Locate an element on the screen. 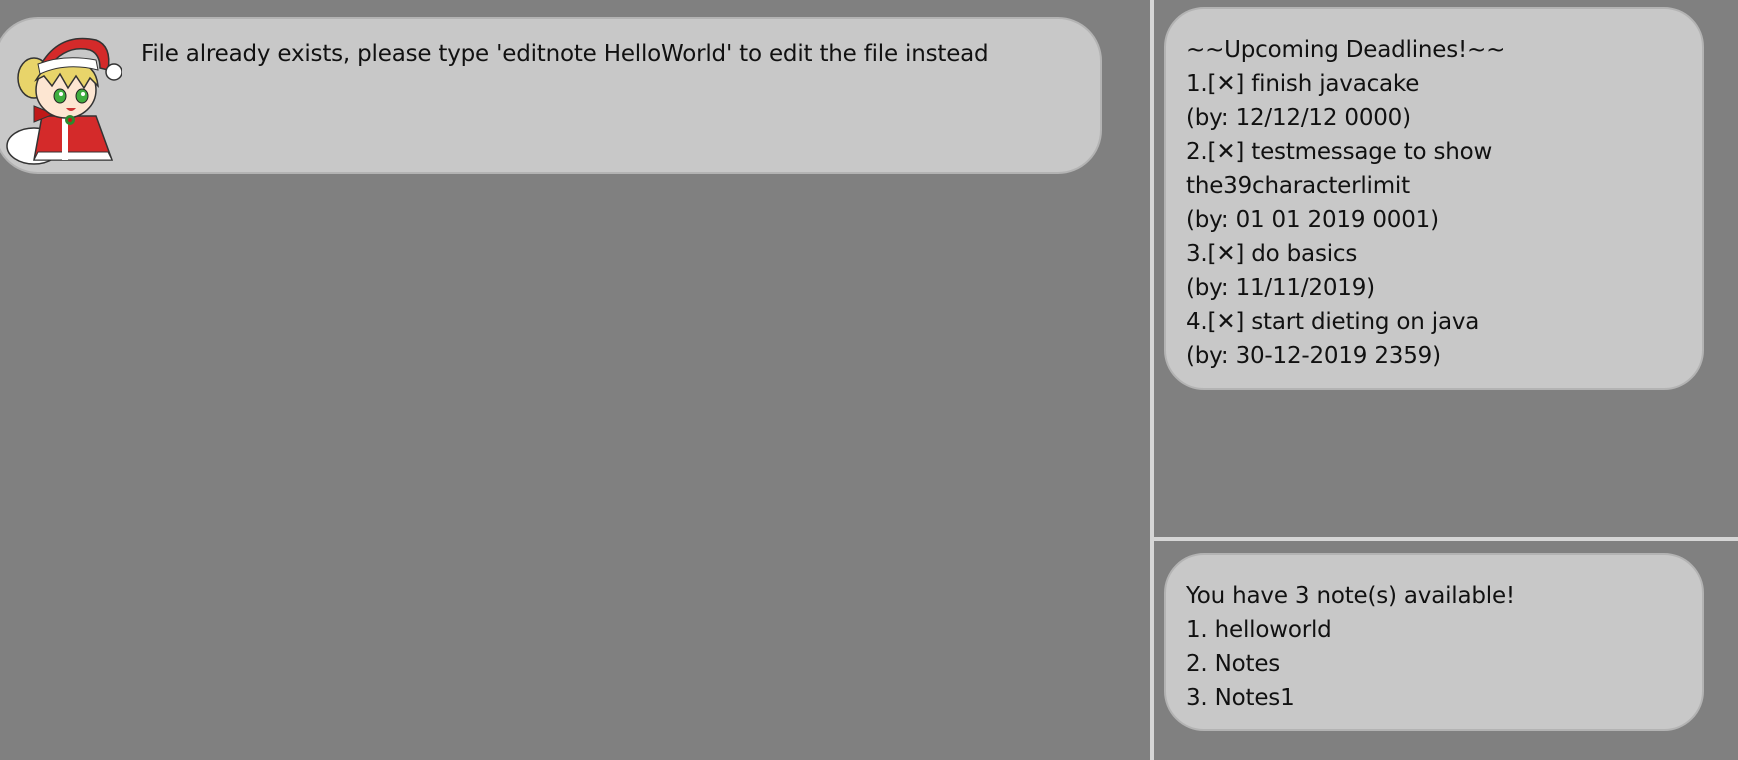 The image size is (1738, 760). deadline-line: 2.[✕] testmessage to show is located at coordinates (1339, 152).